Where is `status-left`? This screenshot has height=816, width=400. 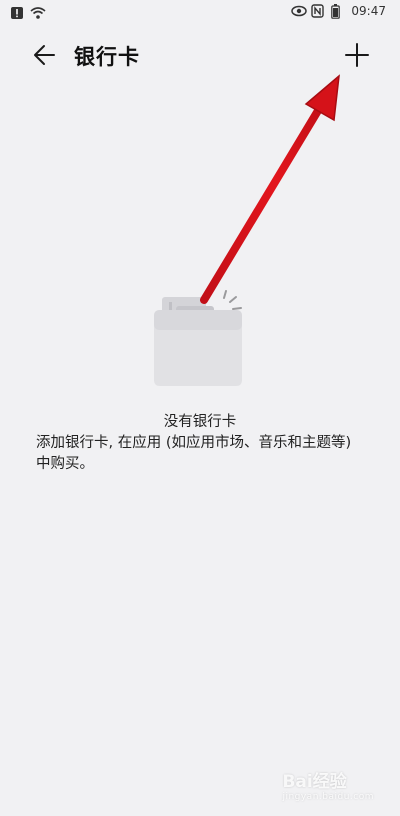
status-left is located at coordinates (28, 12).